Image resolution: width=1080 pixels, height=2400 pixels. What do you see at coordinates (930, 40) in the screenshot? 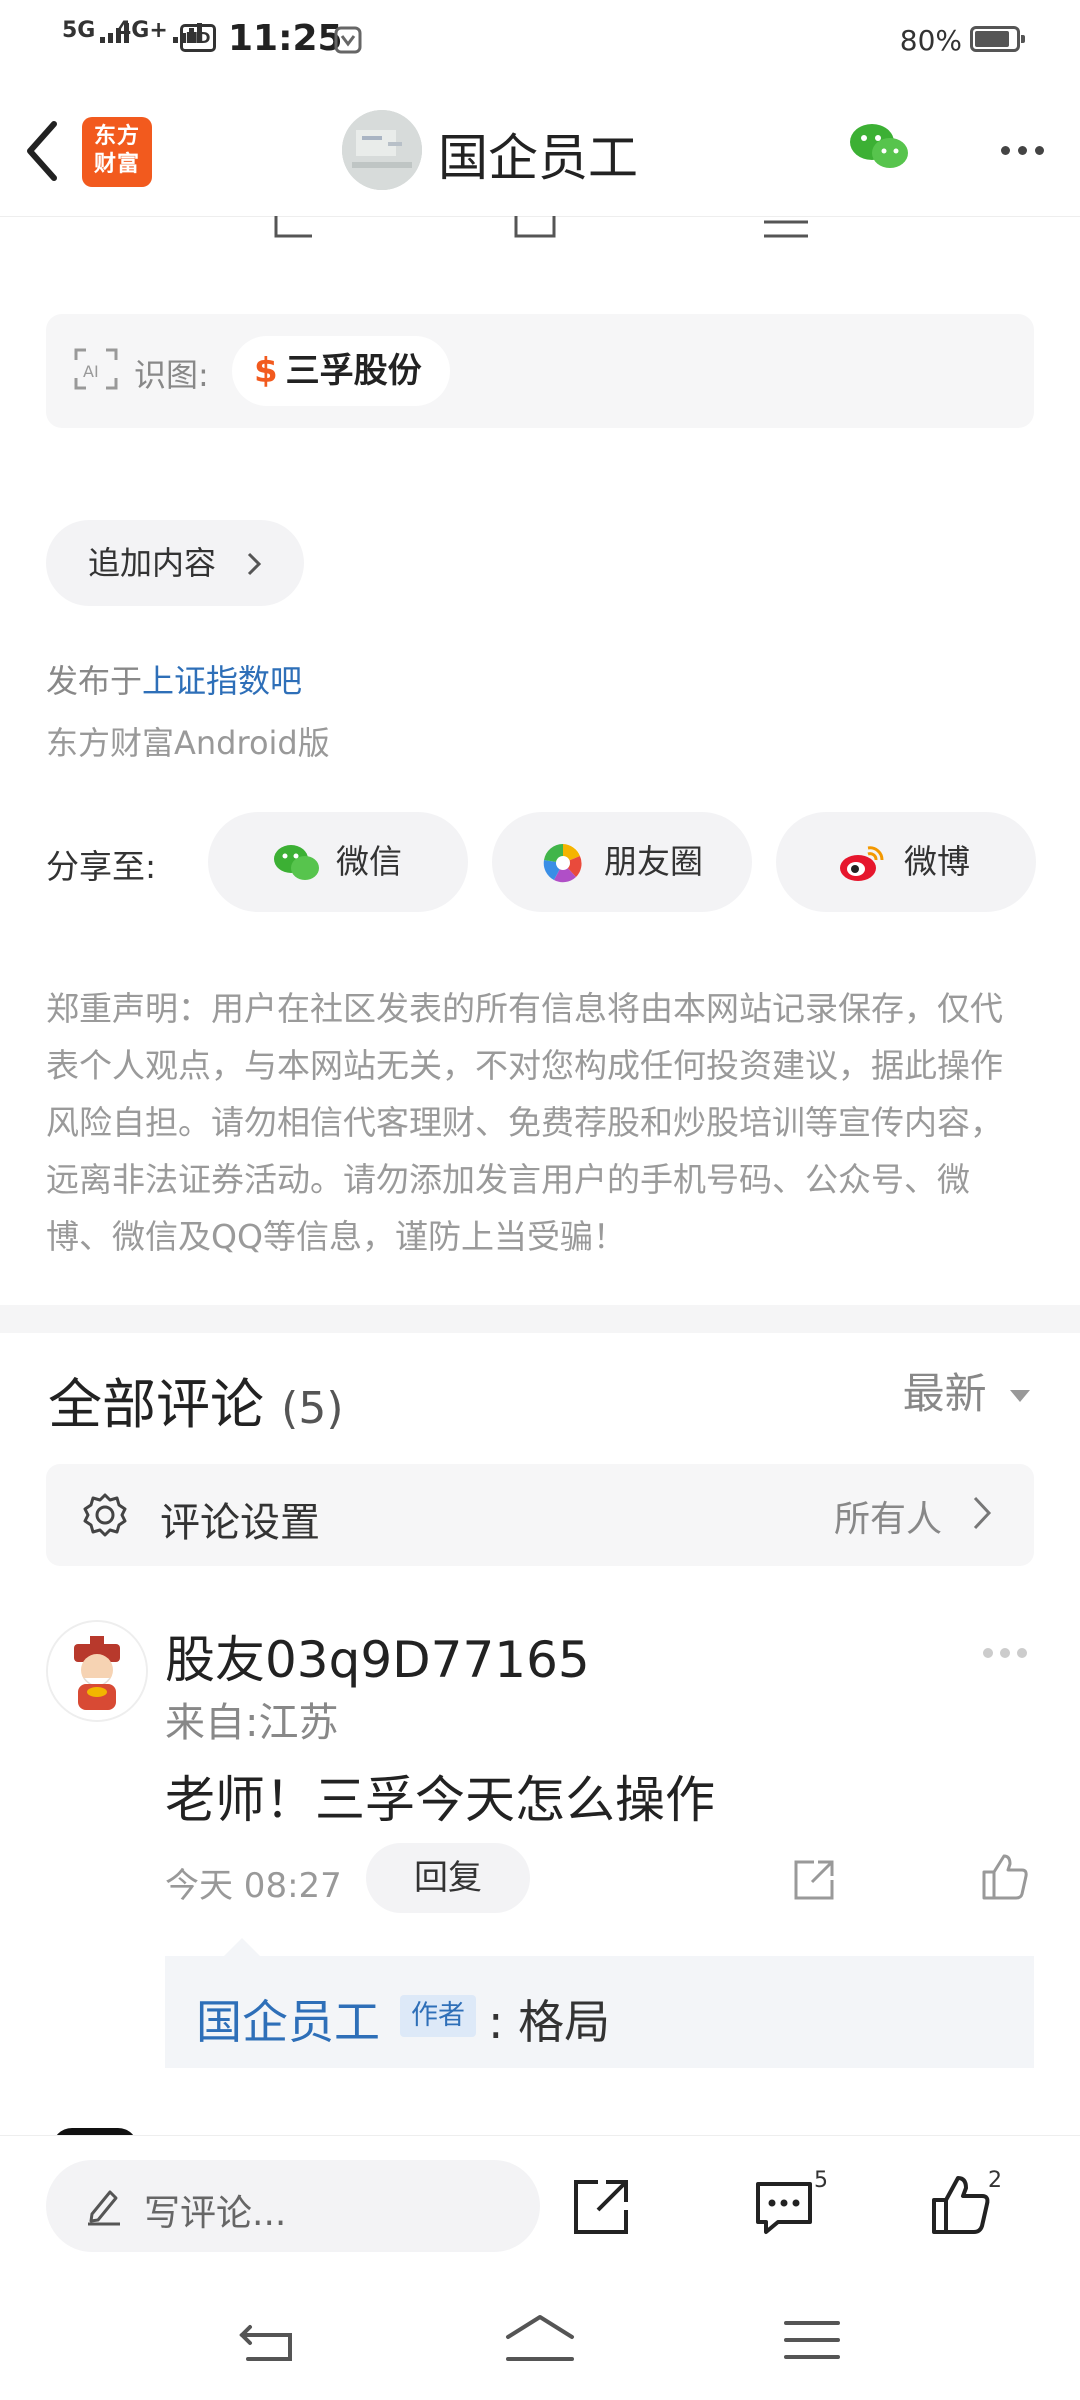
I see `battery-percent: 80%` at bounding box center [930, 40].